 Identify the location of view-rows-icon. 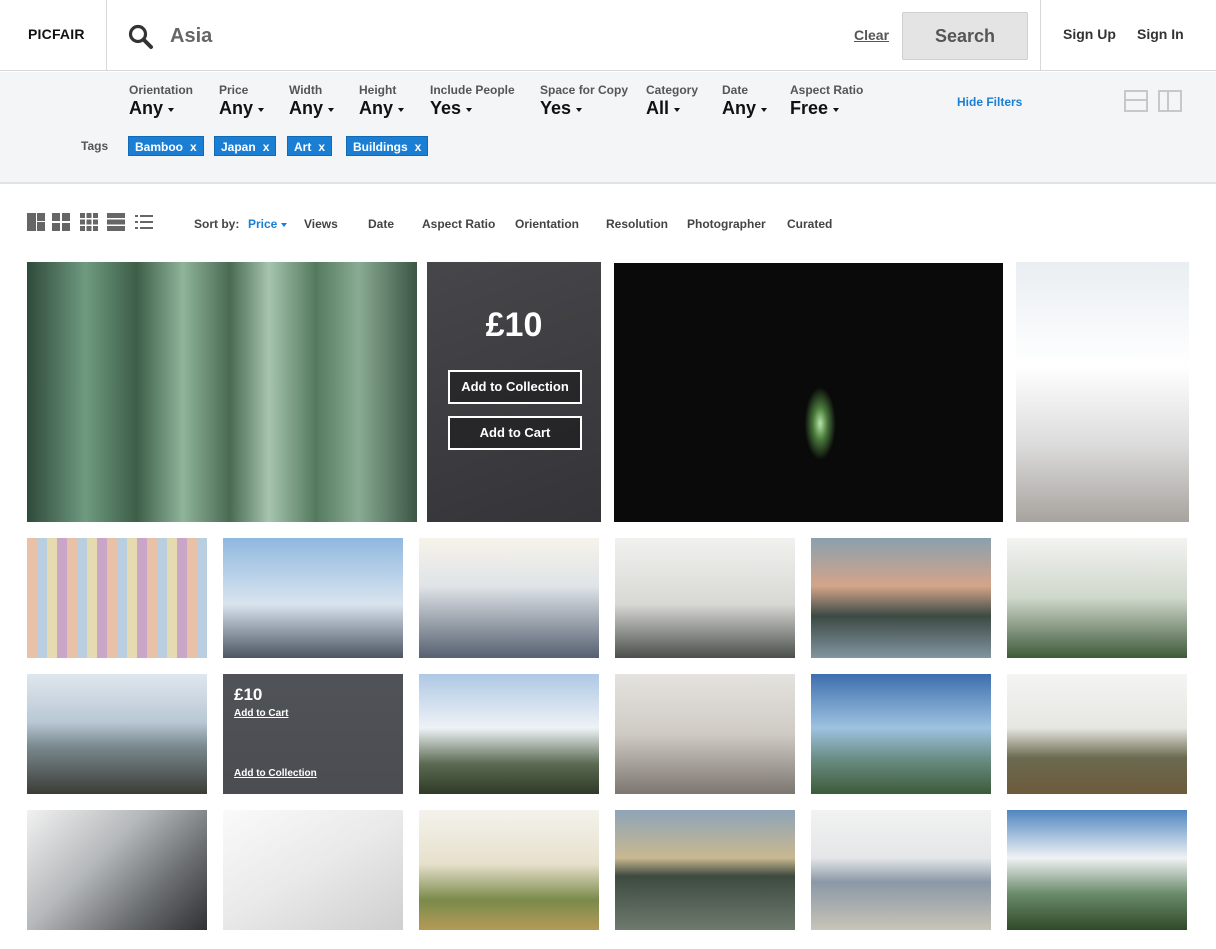
(116, 222).